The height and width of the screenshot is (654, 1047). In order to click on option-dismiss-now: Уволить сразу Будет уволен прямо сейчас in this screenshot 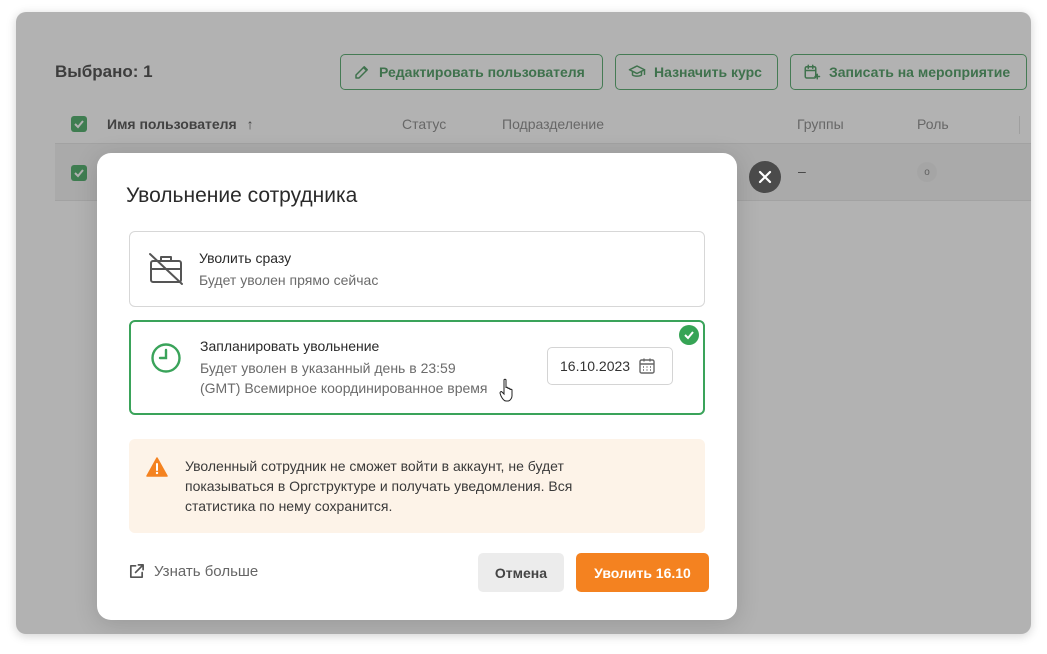, I will do `click(417, 269)`.